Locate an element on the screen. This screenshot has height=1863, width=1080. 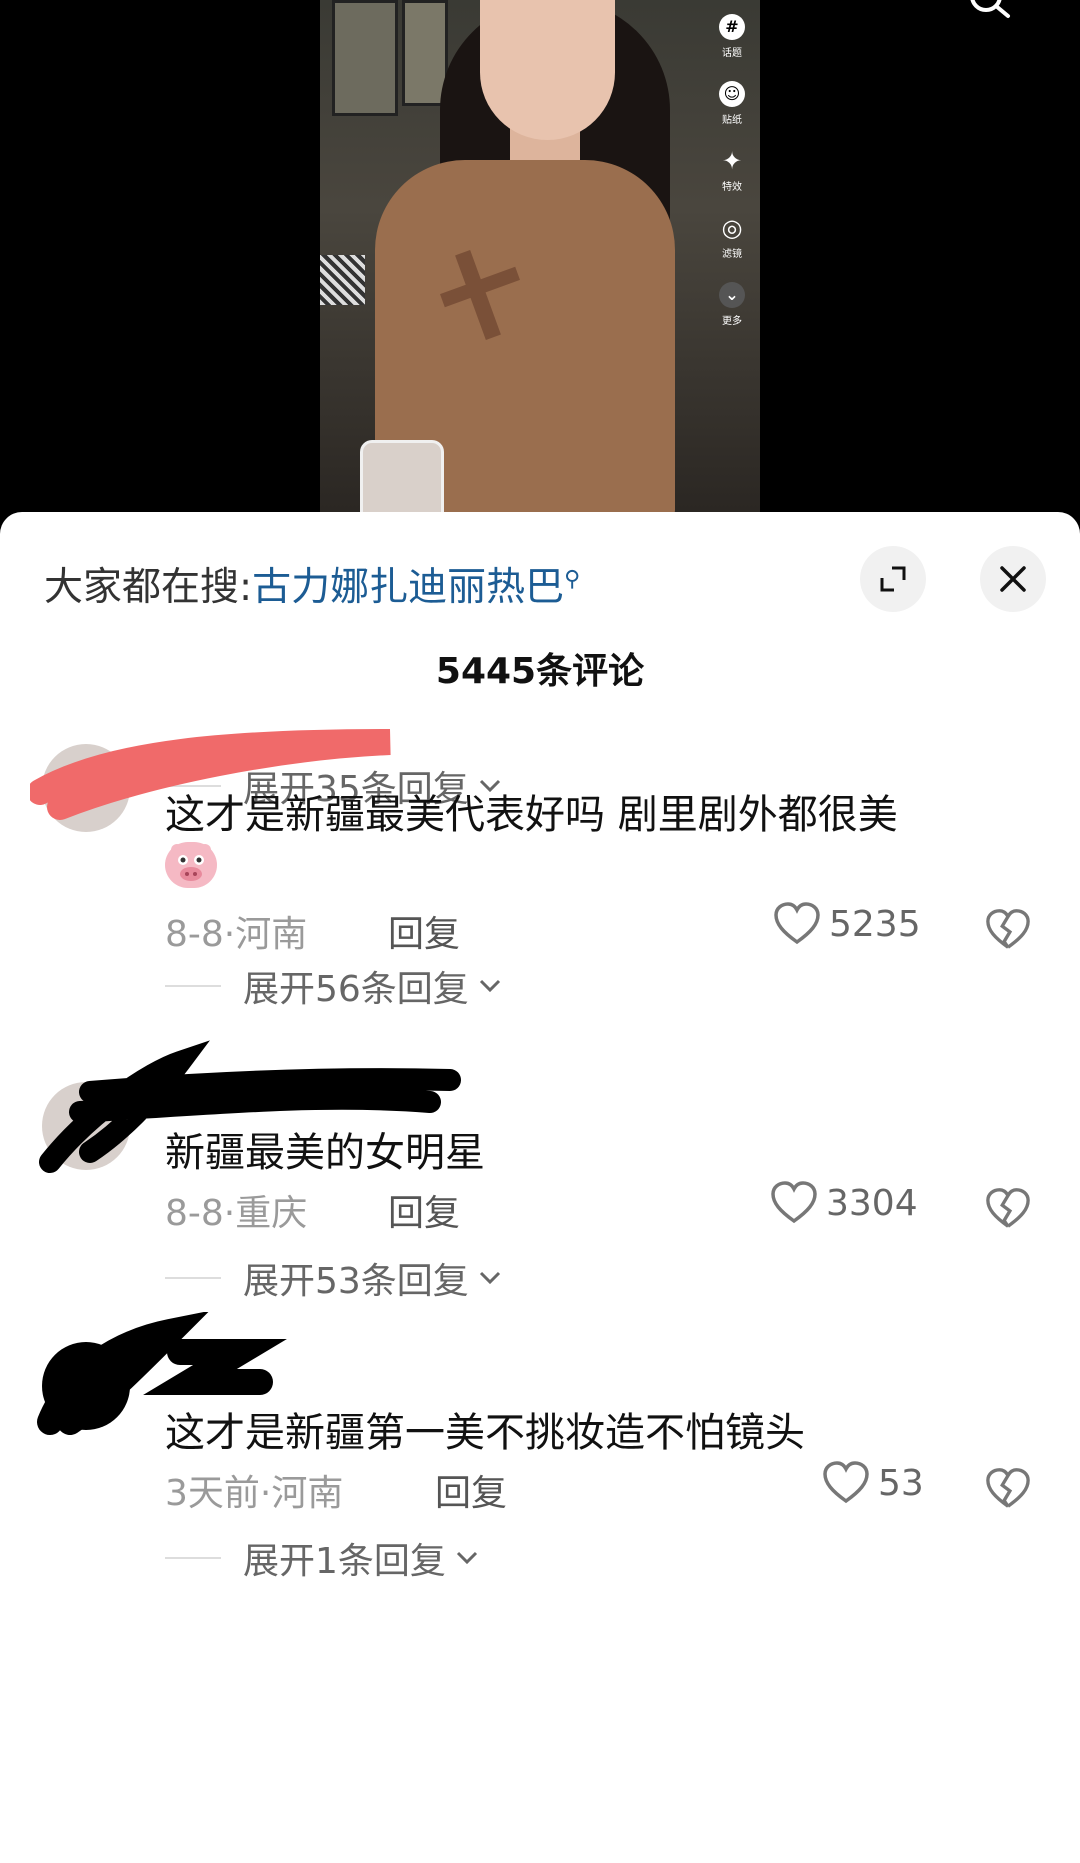
expand-replies-label: 展开1条回复 is located at coordinates (344, 1561).